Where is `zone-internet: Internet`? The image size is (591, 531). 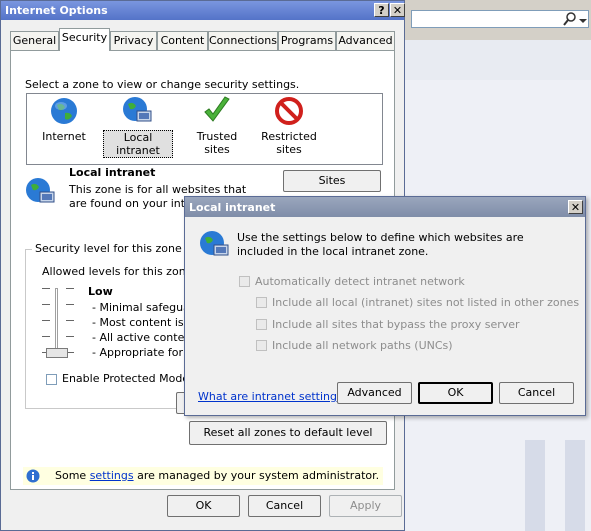
zone-internet: Internet is located at coordinates (64, 122).